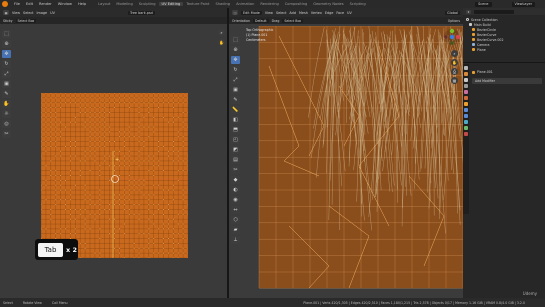 The width and height of the screenshot is (545, 307). Describe the element at coordinates (235, 140) in the screenshot. I see `inset-tool-icon: ◰` at that location.